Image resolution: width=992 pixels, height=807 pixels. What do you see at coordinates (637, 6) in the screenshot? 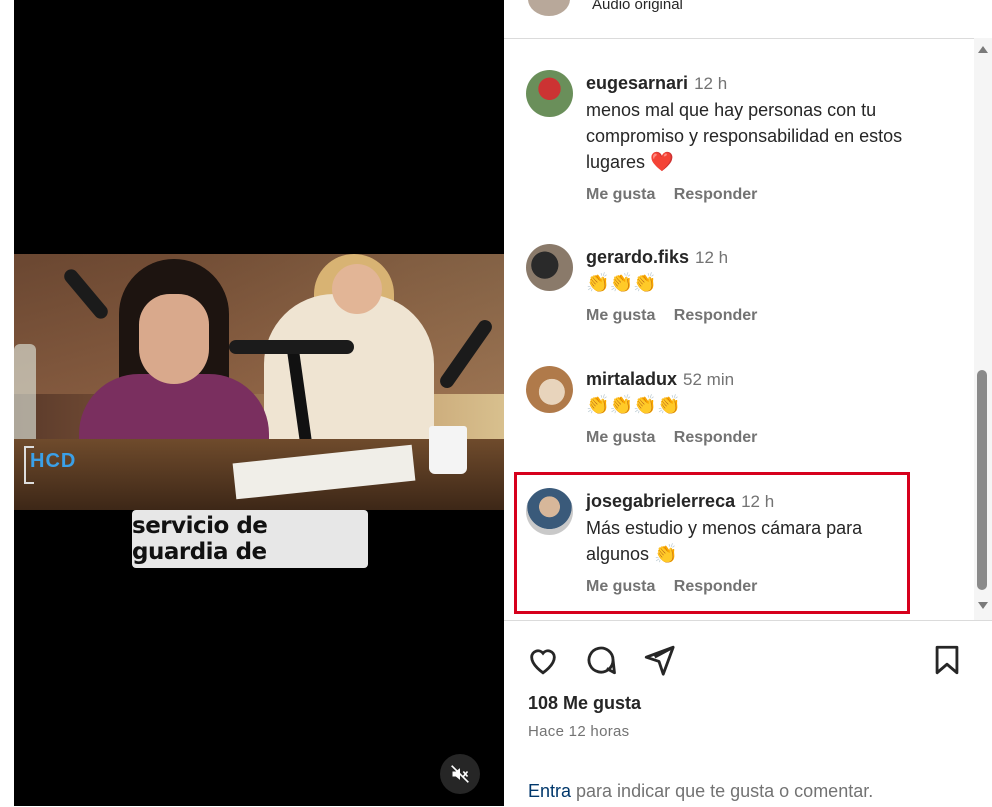
I see `audio-label: Audio original` at bounding box center [637, 6].